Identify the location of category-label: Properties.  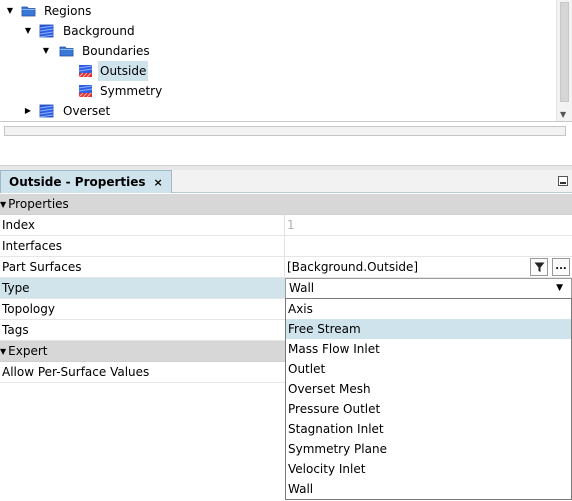
(38, 204).